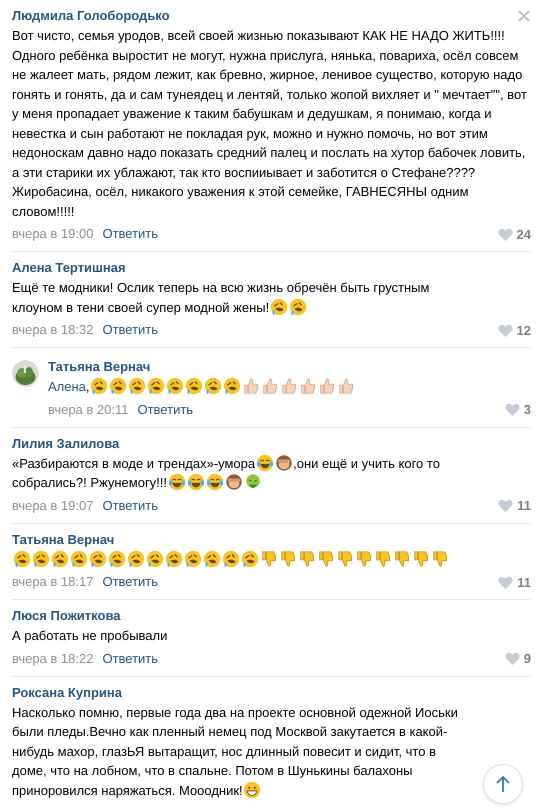 This screenshot has height=811, width=543. Describe the element at coordinates (69, 268) in the screenshot. I see `author-name: Алена Тертишная` at that location.